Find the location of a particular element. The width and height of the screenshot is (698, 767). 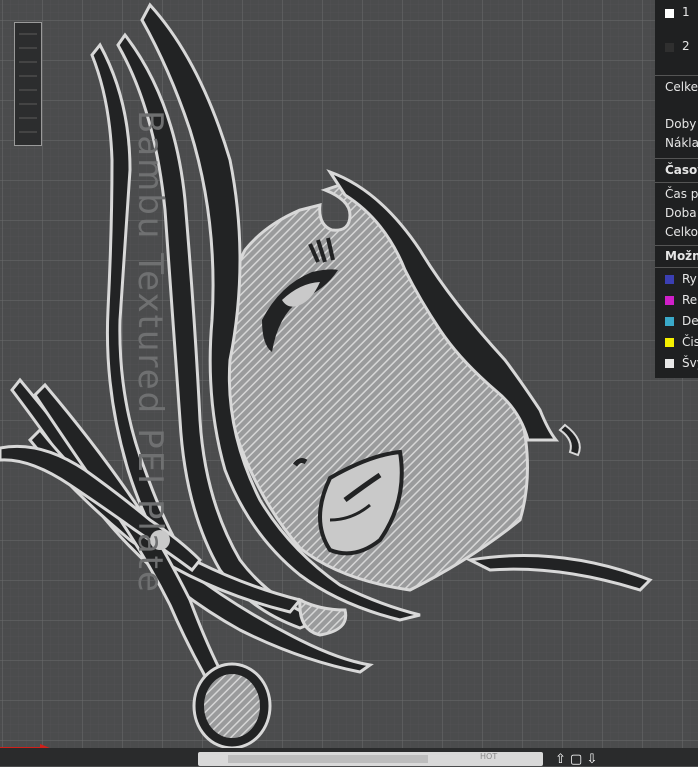

option-label-4: Čis is located at coordinates (690, 342).